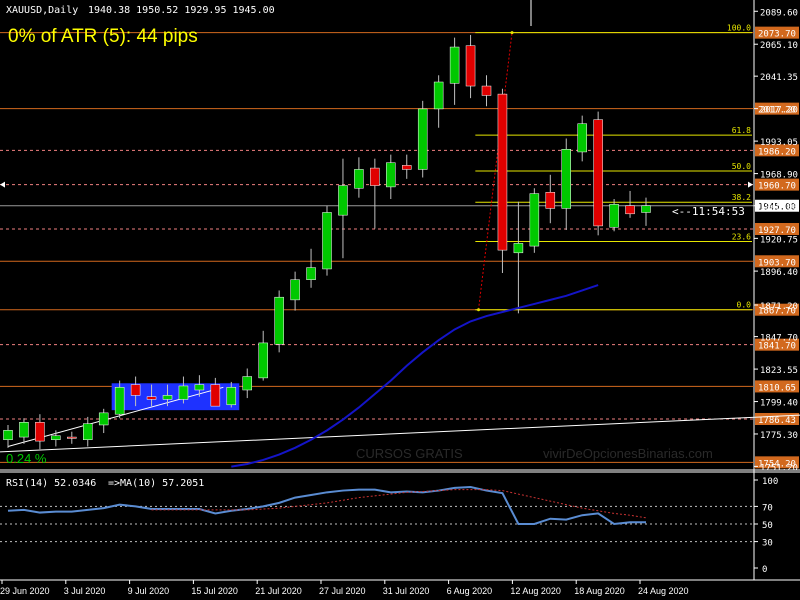  I want to click on consolidation-box, so click(175, 397).